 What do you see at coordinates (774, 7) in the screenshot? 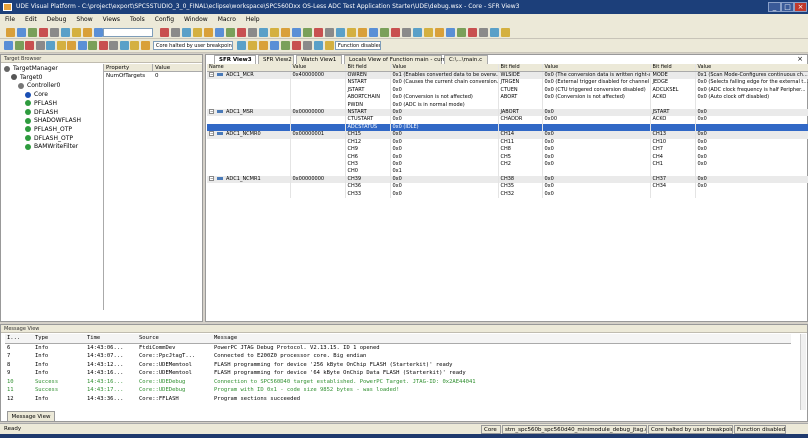
I see `minimize-button: _` at bounding box center [774, 7].